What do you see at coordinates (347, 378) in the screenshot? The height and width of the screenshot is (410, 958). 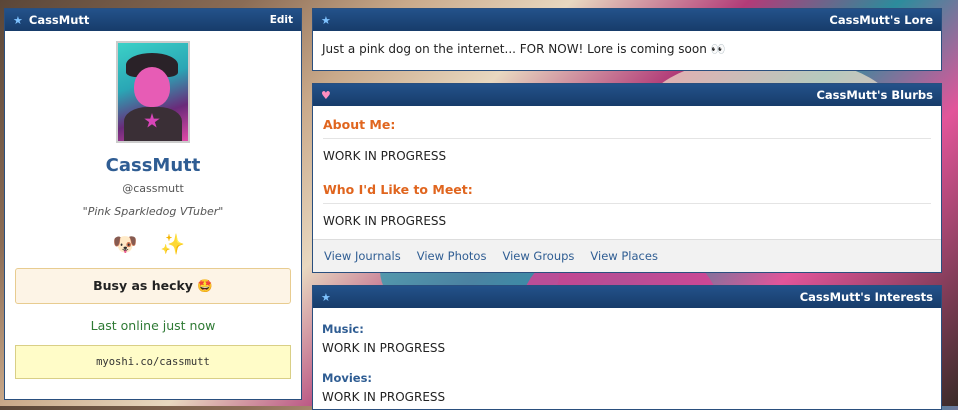 I see `movies-label: Movies:` at bounding box center [347, 378].